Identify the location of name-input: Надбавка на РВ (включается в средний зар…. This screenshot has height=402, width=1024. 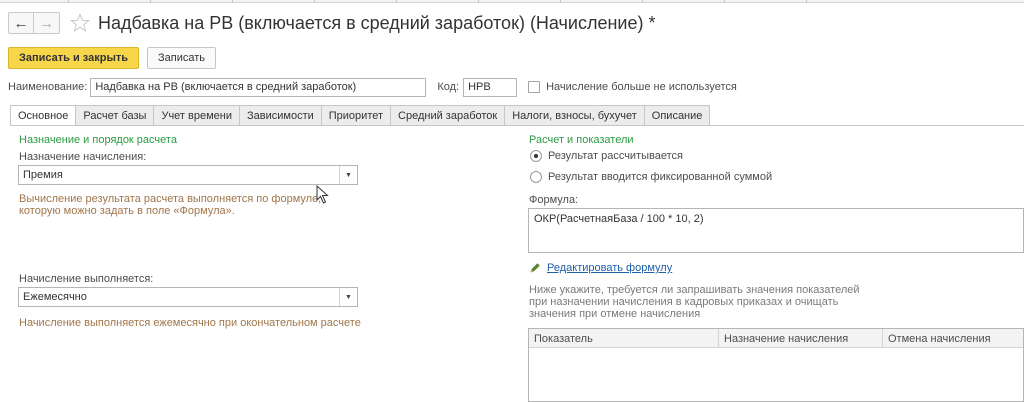
(258, 87).